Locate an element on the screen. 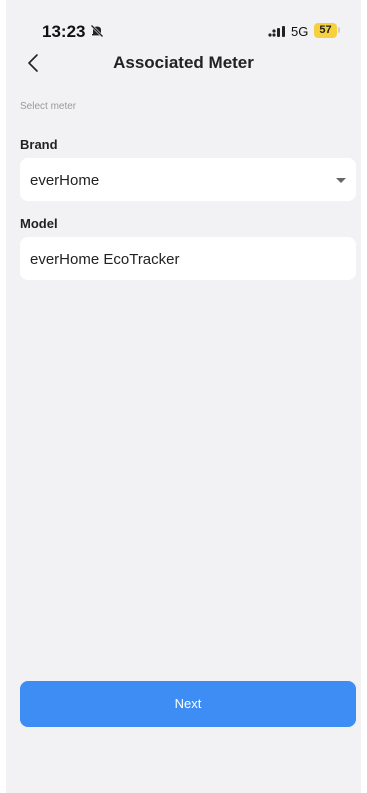 The width and height of the screenshot is (367, 793). page-title: Associated Meter is located at coordinates (183, 62).